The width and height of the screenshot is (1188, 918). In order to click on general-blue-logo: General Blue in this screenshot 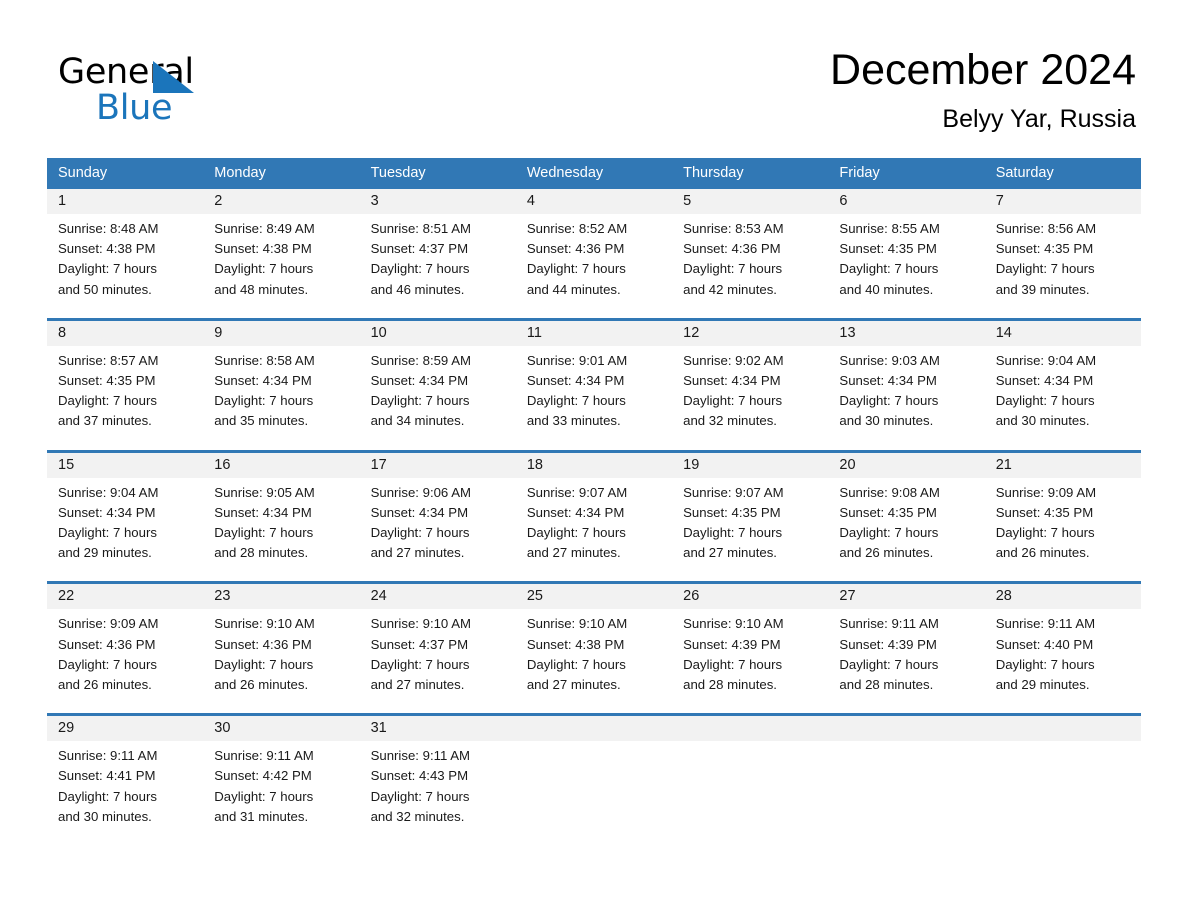, I will do `click(188, 90)`.